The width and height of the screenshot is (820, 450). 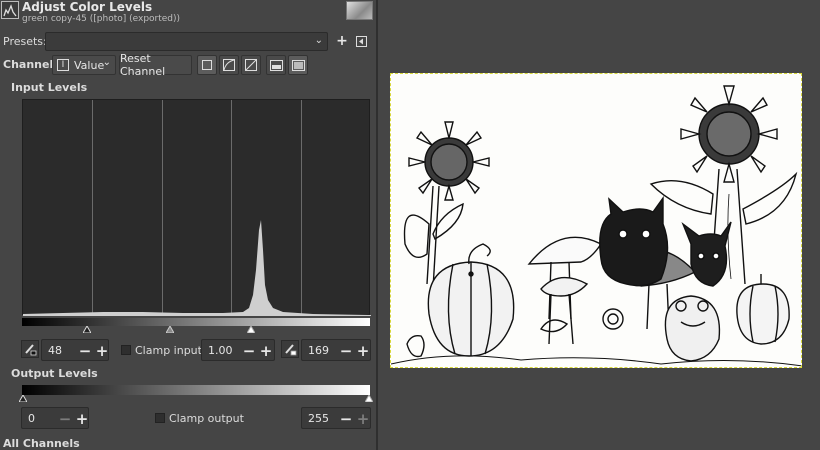 I want to click on channel-select: I Value ⌄, so click(x=84, y=65).